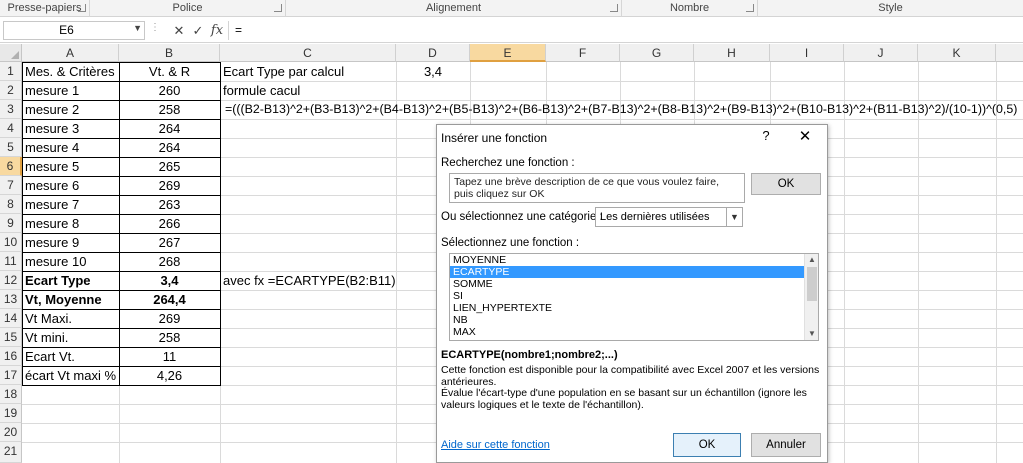  I want to click on cell-b3: 258, so click(169, 109).